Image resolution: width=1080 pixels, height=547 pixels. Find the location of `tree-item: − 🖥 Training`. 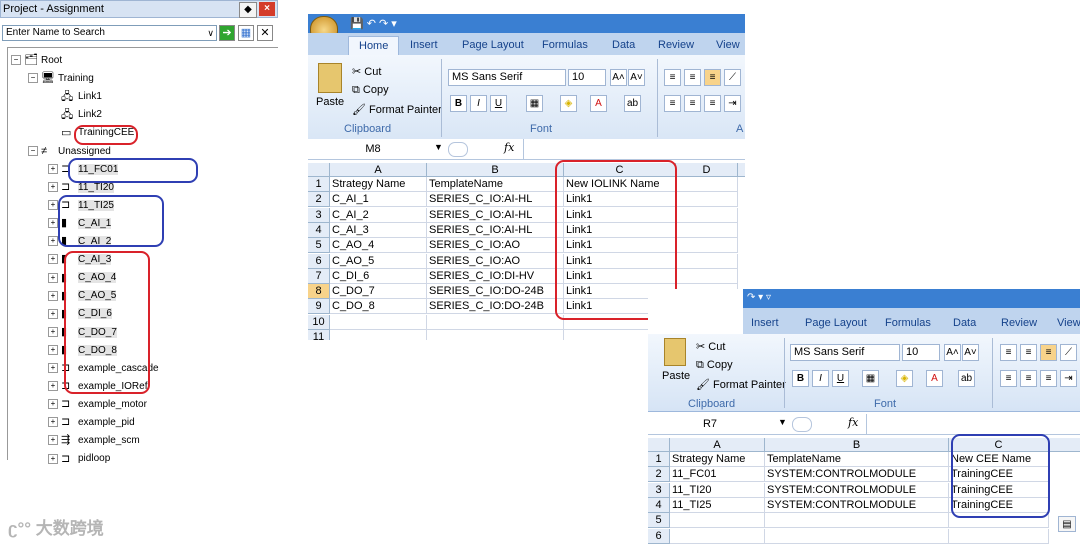

tree-item: − 🖥 Training is located at coordinates (61, 79).